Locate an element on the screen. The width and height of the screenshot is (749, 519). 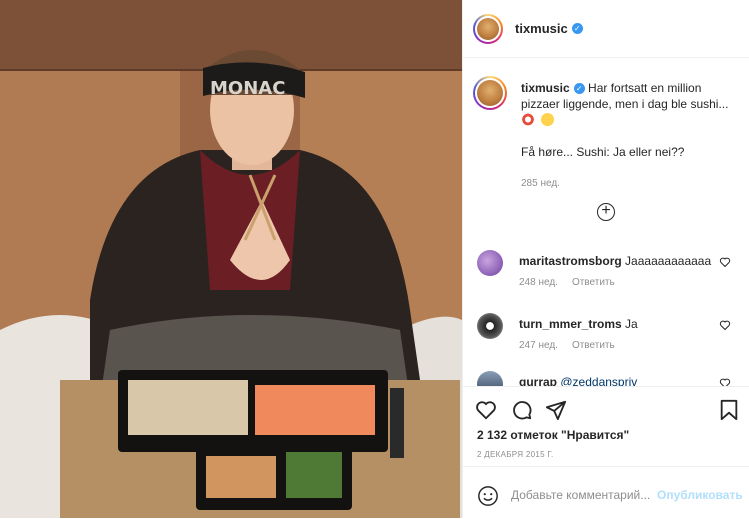
comment-mention-link: @zeddanspriv is located at coordinates (598, 380).